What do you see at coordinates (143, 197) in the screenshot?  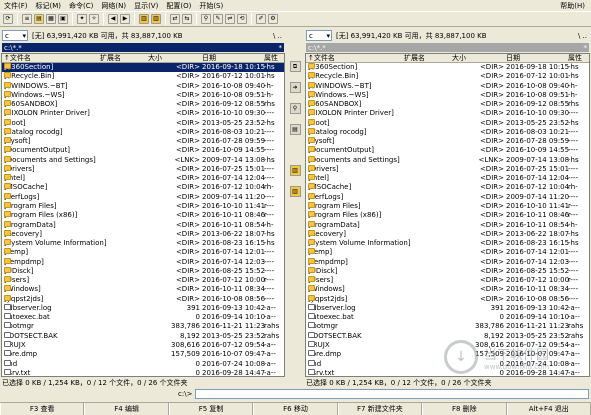 I see `file-row: [PerfLogs] <DIR> 2009-07-14 11:20 ----` at bounding box center [143, 197].